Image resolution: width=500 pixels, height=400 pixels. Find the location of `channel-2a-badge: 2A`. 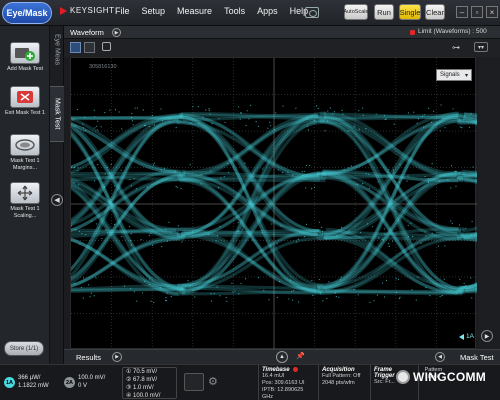

channel-2a-badge: 2A is located at coordinates (69, 382).